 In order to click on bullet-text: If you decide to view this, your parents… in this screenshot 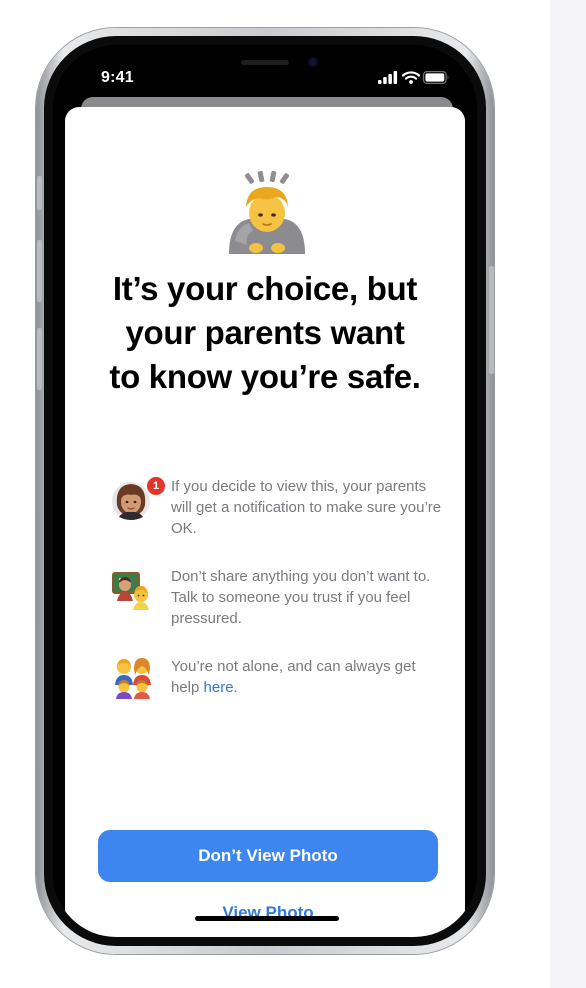, I will do `click(306, 507)`.